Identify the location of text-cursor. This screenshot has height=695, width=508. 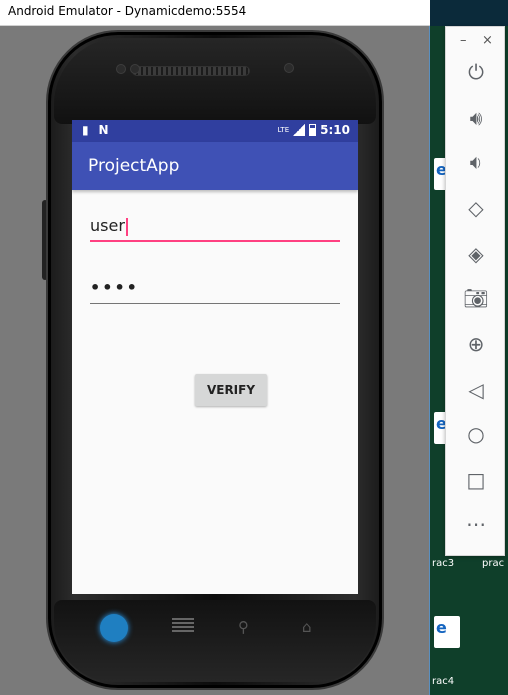
(126, 226).